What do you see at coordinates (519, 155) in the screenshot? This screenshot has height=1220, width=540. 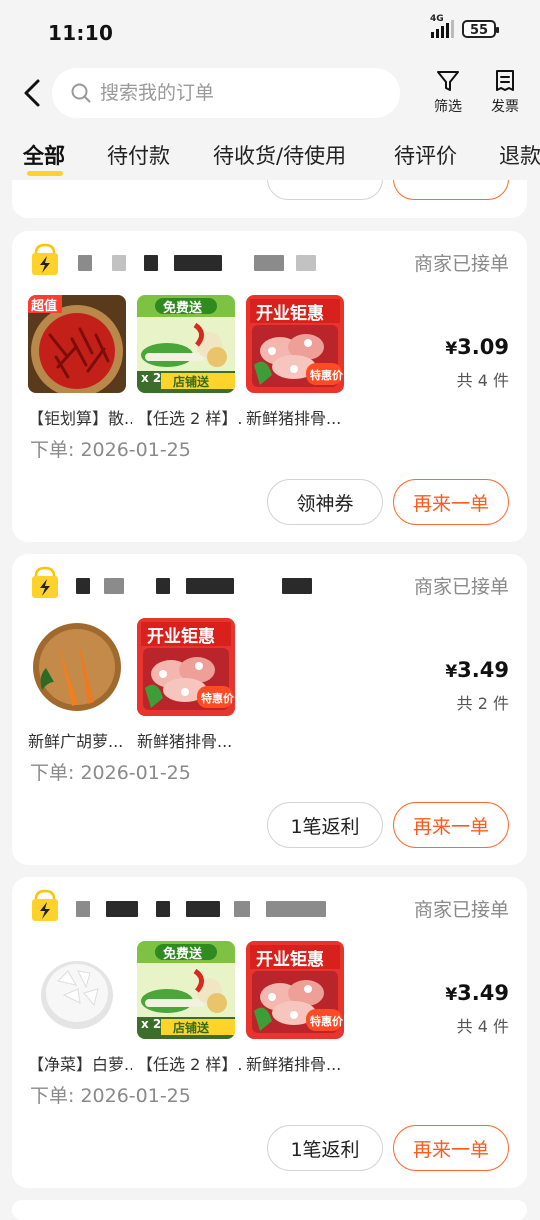 I see `tab-refund: 退款` at bounding box center [519, 155].